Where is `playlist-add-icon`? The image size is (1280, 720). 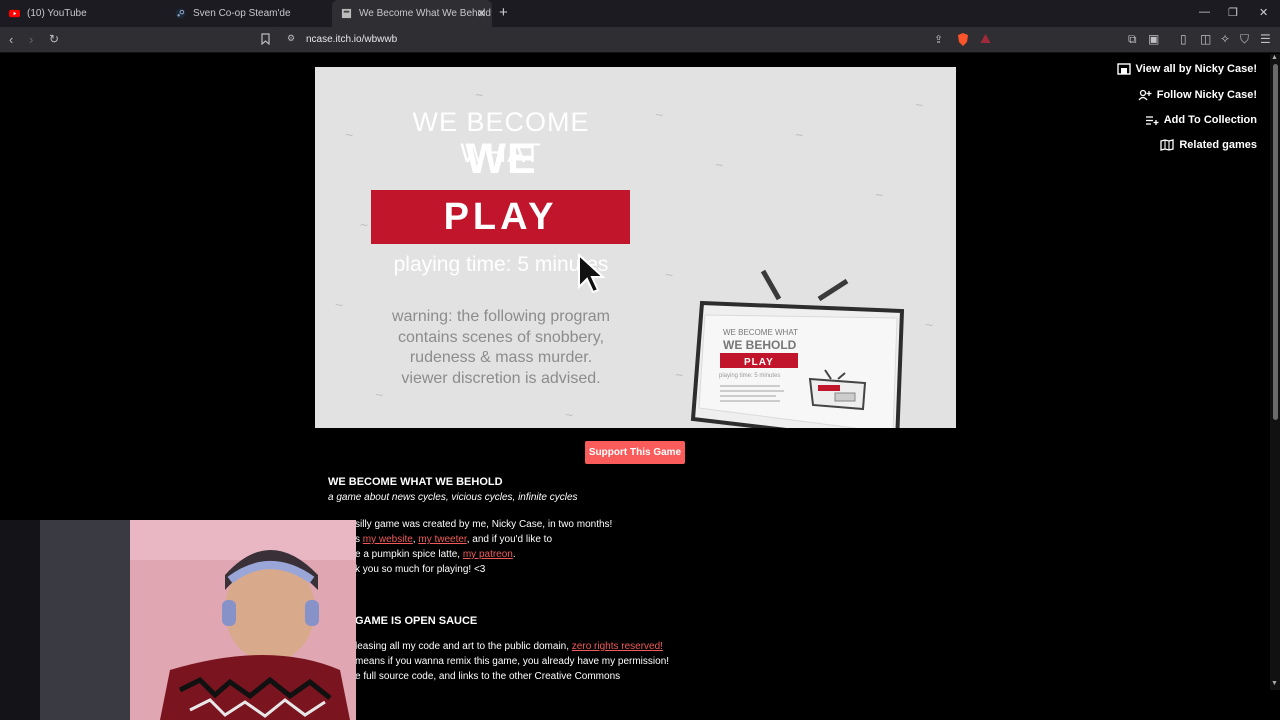 playlist-add-icon is located at coordinates (1152, 120).